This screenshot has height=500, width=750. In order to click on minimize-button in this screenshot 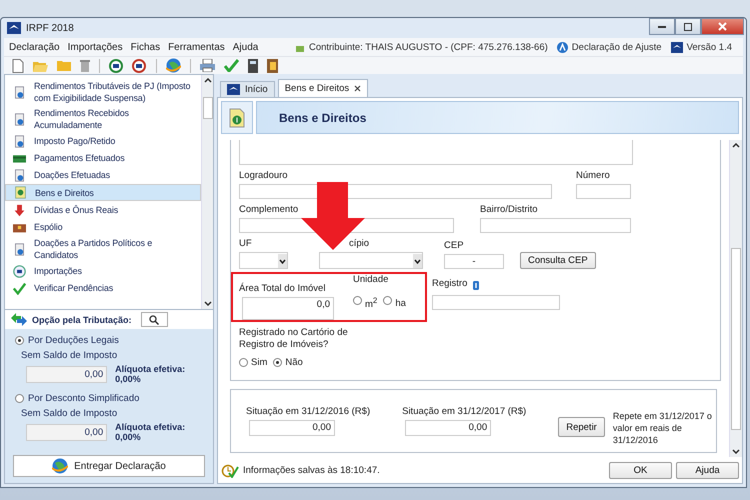, I will do `click(662, 26)`.